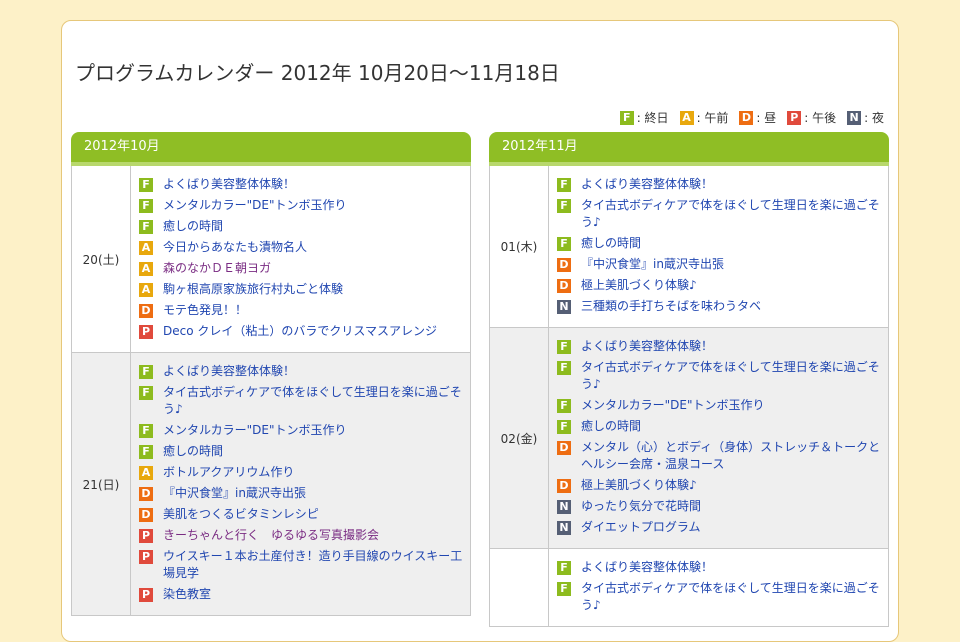 The width and height of the screenshot is (960, 642). Describe the element at coordinates (671, 306) in the screenshot. I see `event-link: 三種類の手打ちそばを味わうタベ` at that location.